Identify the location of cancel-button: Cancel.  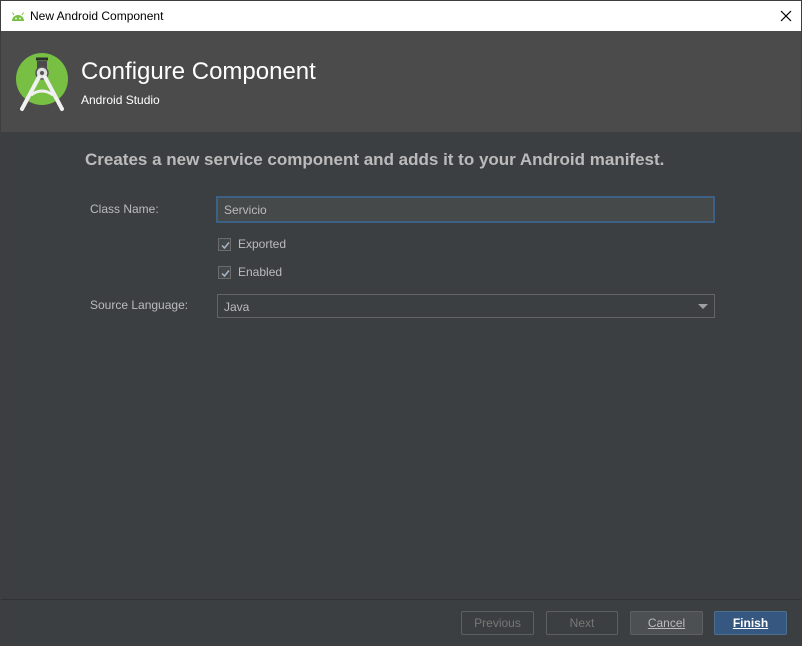
(666, 623).